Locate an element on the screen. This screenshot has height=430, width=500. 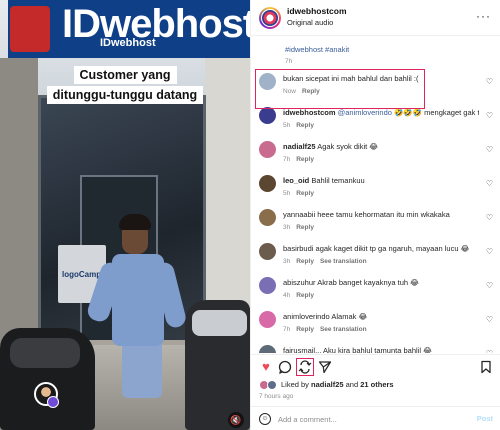
poster-text: logoCamp is located at coordinates (82, 274).